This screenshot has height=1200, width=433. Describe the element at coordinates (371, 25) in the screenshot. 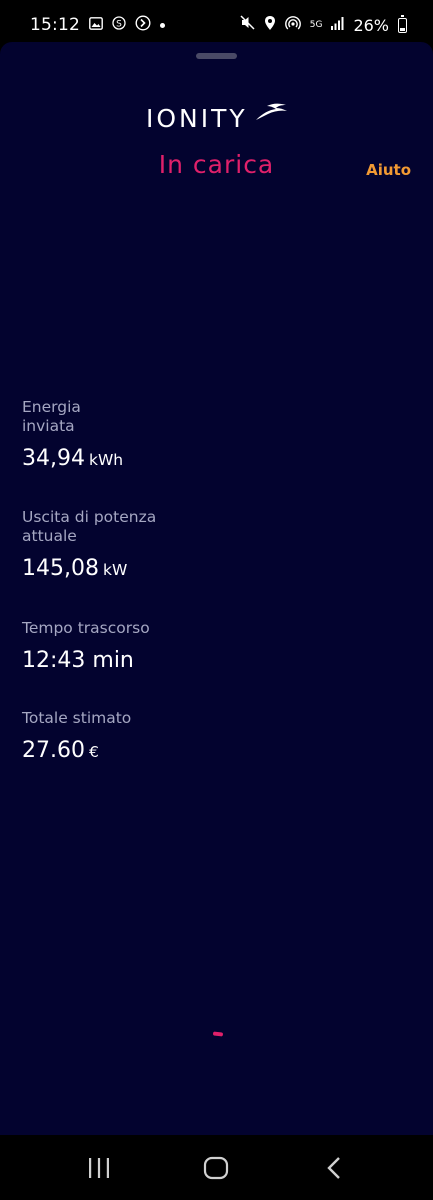

I see `battery-percent: 26%` at that location.